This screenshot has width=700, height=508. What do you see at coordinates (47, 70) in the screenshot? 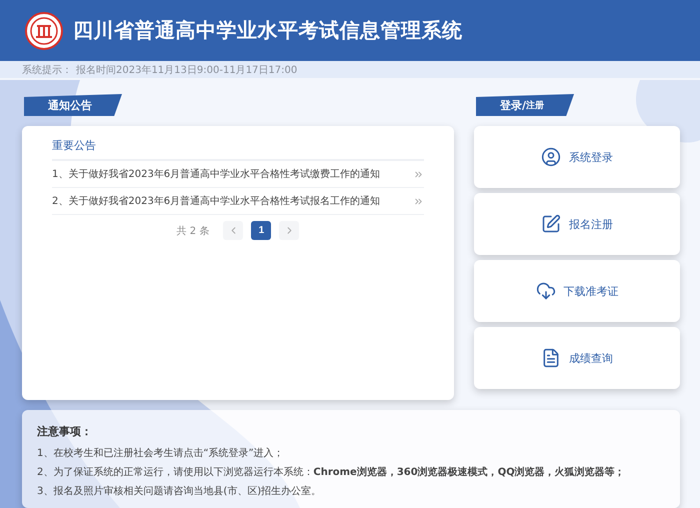
I see `notice-label: 系统提示：` at bounding box center [47, 70].